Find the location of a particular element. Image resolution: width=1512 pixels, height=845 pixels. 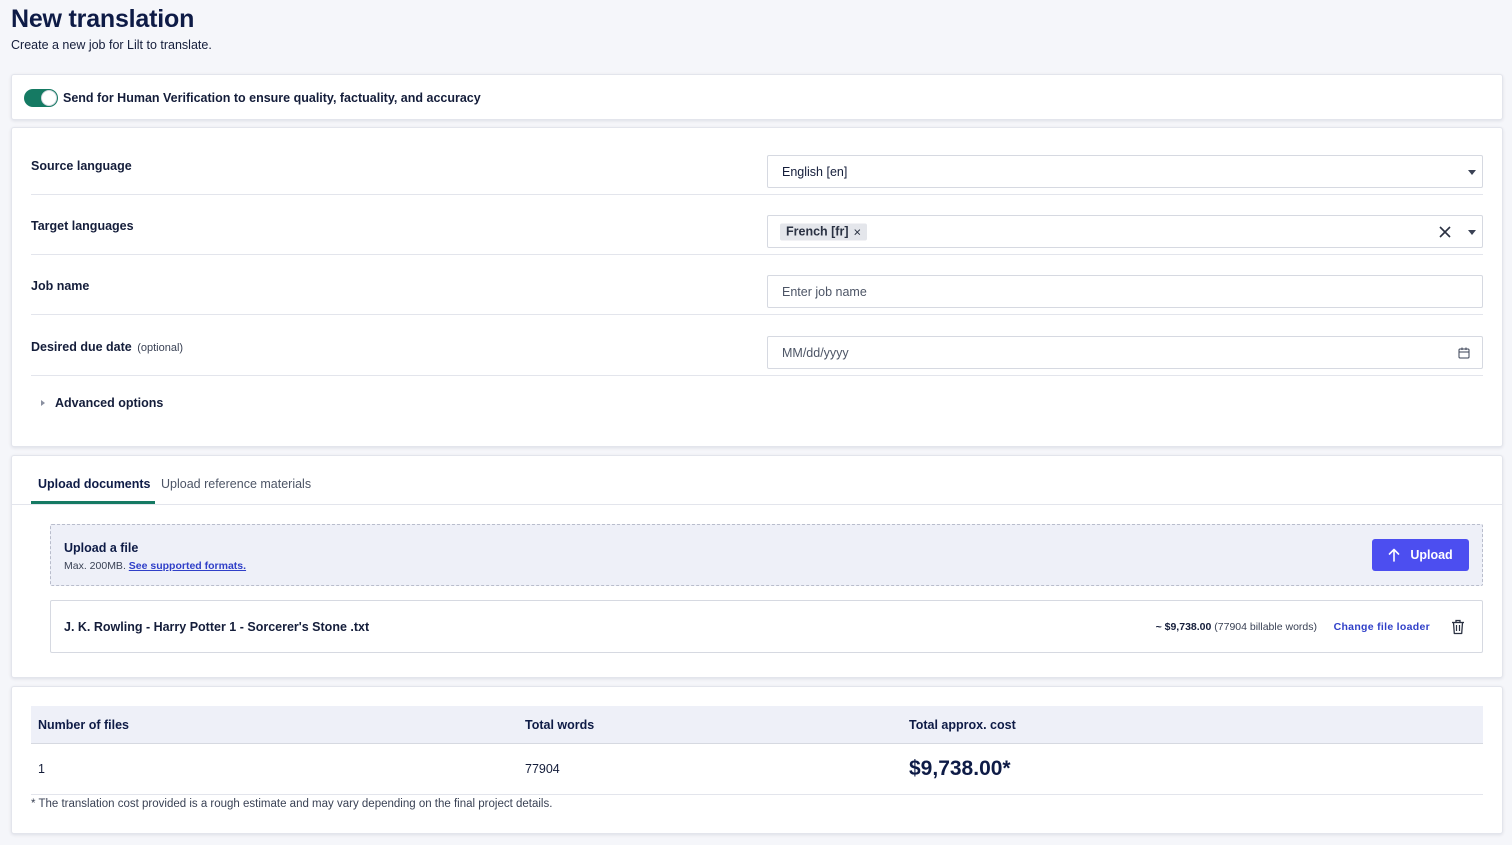

header-total-words: Total words is located at coordinates (560, 724).